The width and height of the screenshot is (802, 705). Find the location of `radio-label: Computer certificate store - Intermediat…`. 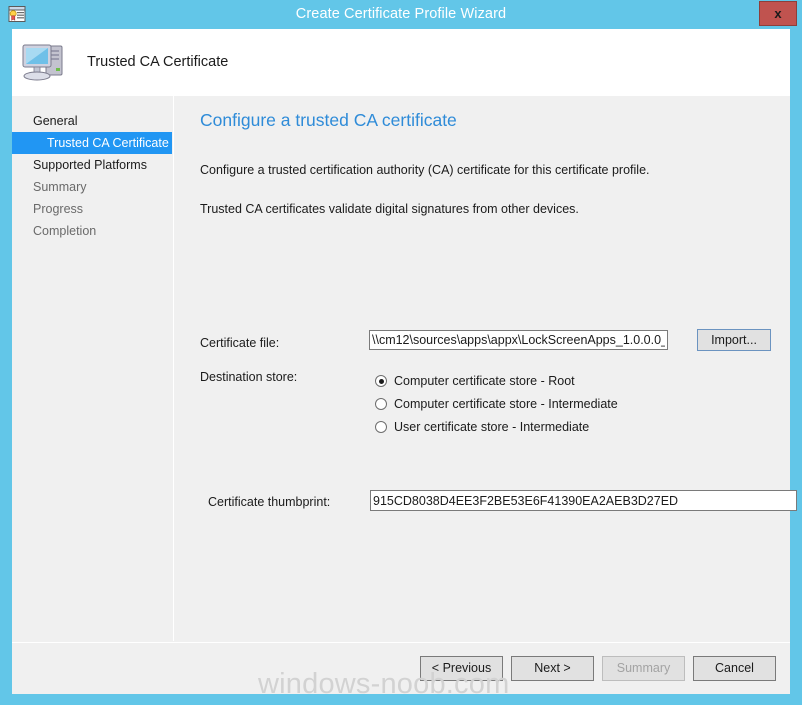

radio-label: Computer certificate store - Intermediat… is located at coordinates (506, 404).